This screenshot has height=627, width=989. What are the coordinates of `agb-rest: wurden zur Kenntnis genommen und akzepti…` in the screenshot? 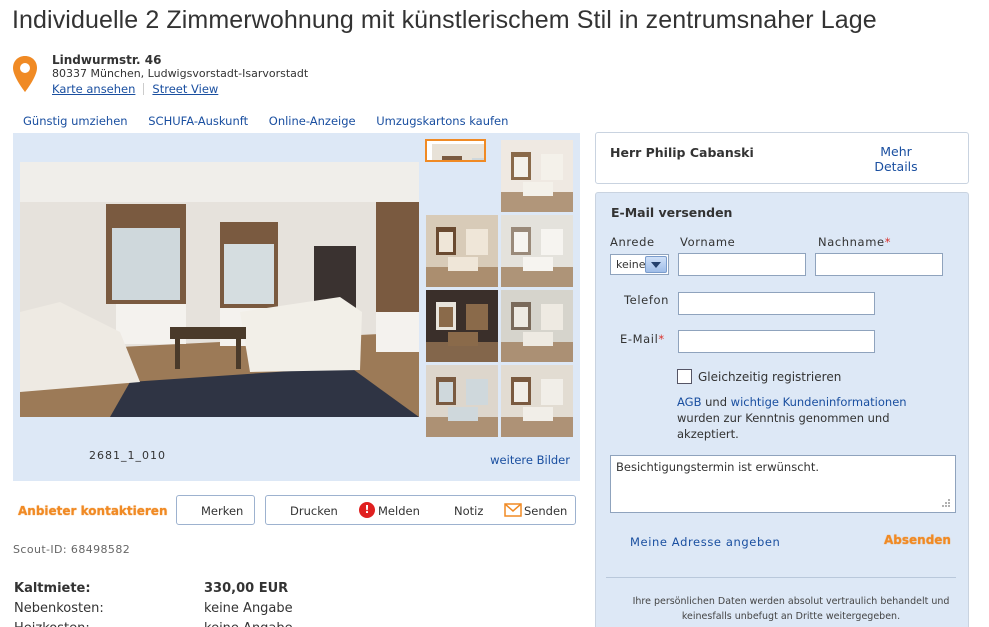 It's located at (783, 426).